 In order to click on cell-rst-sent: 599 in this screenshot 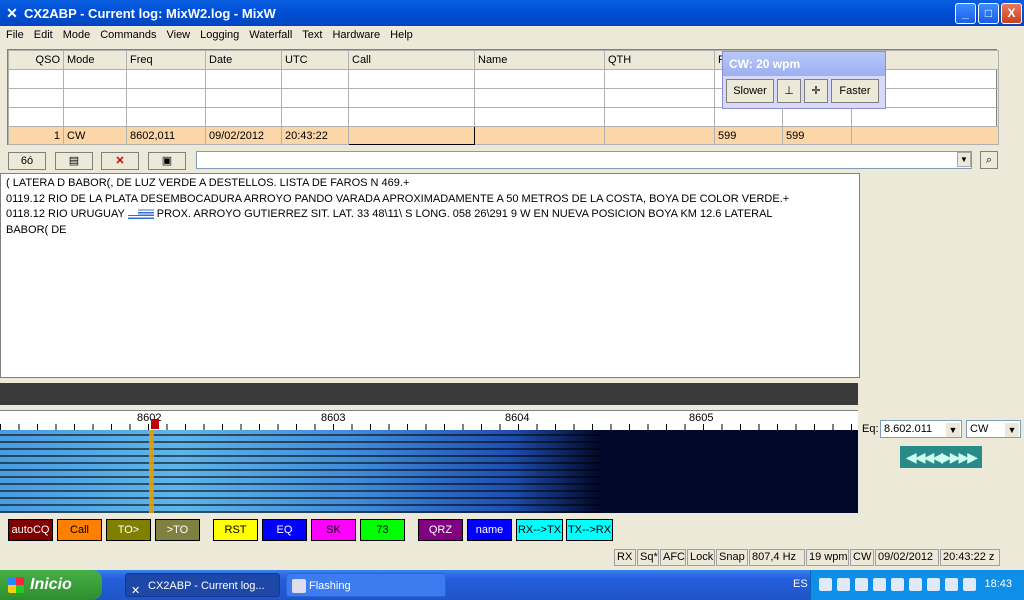, I will do `click(748, 135)`.